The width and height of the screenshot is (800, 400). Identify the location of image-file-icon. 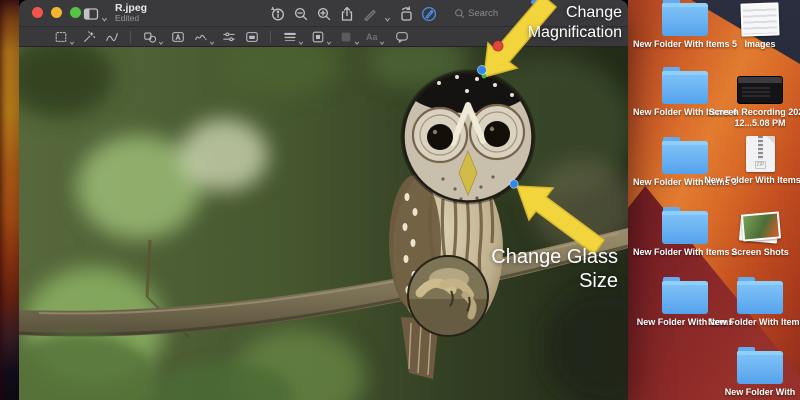
(760, 19).